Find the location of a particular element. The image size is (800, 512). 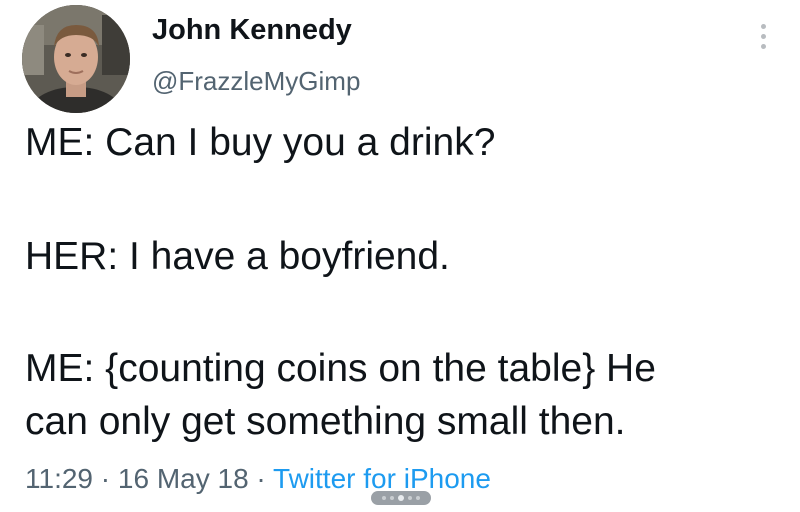

page-dot-active is located at coordinates (401, 498).